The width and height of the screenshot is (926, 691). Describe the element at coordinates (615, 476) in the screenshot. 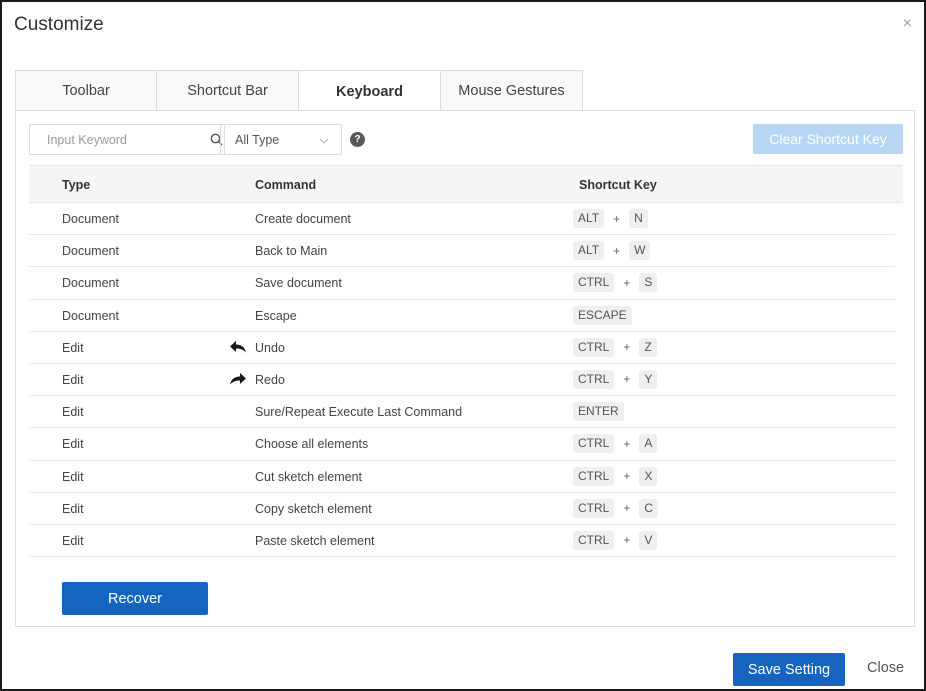

I see `shortcut-keys: CTRL + X` at that location.